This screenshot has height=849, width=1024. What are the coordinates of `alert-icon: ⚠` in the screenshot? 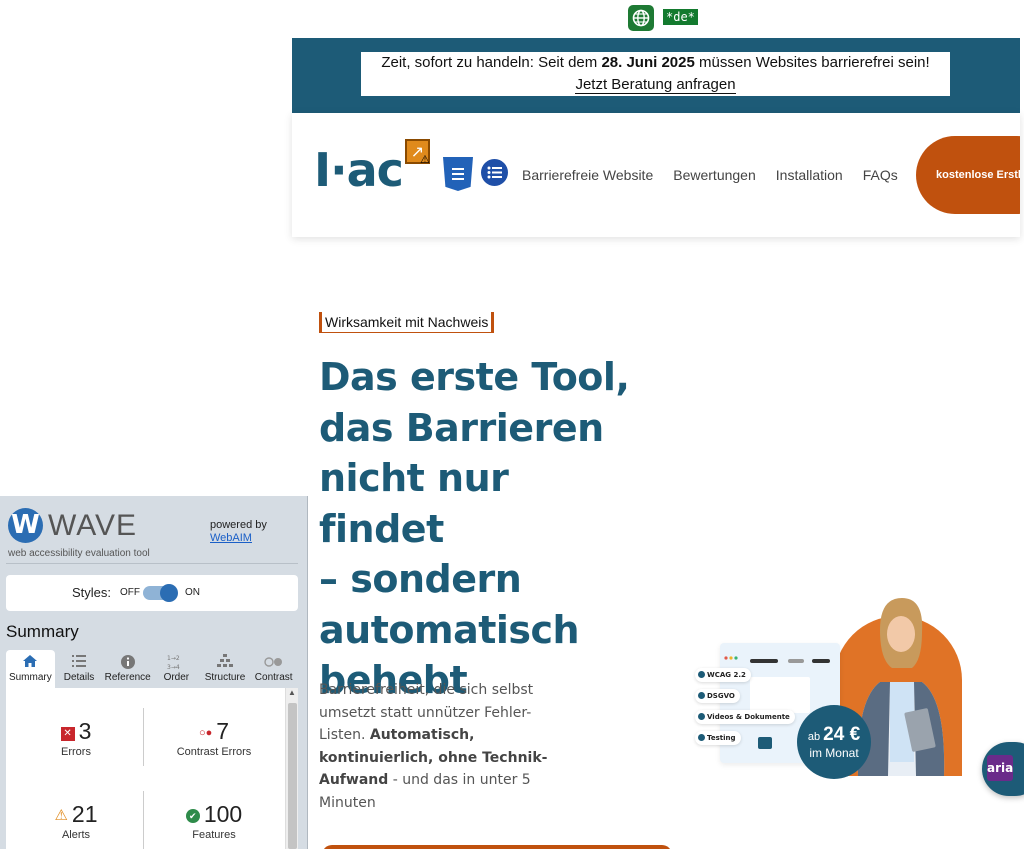 It's located at (61, 815).